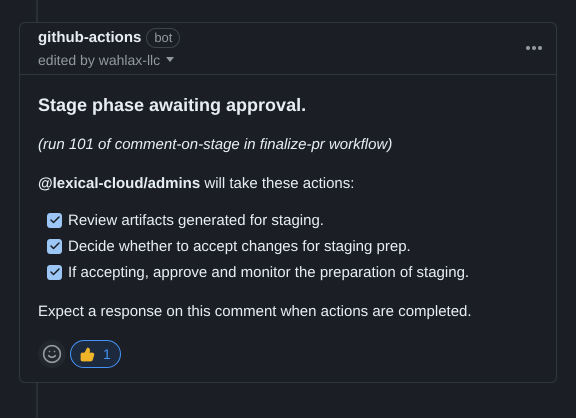 This screenshot has height=418, width=576. I want to click on more-icon, so click(534, 48).